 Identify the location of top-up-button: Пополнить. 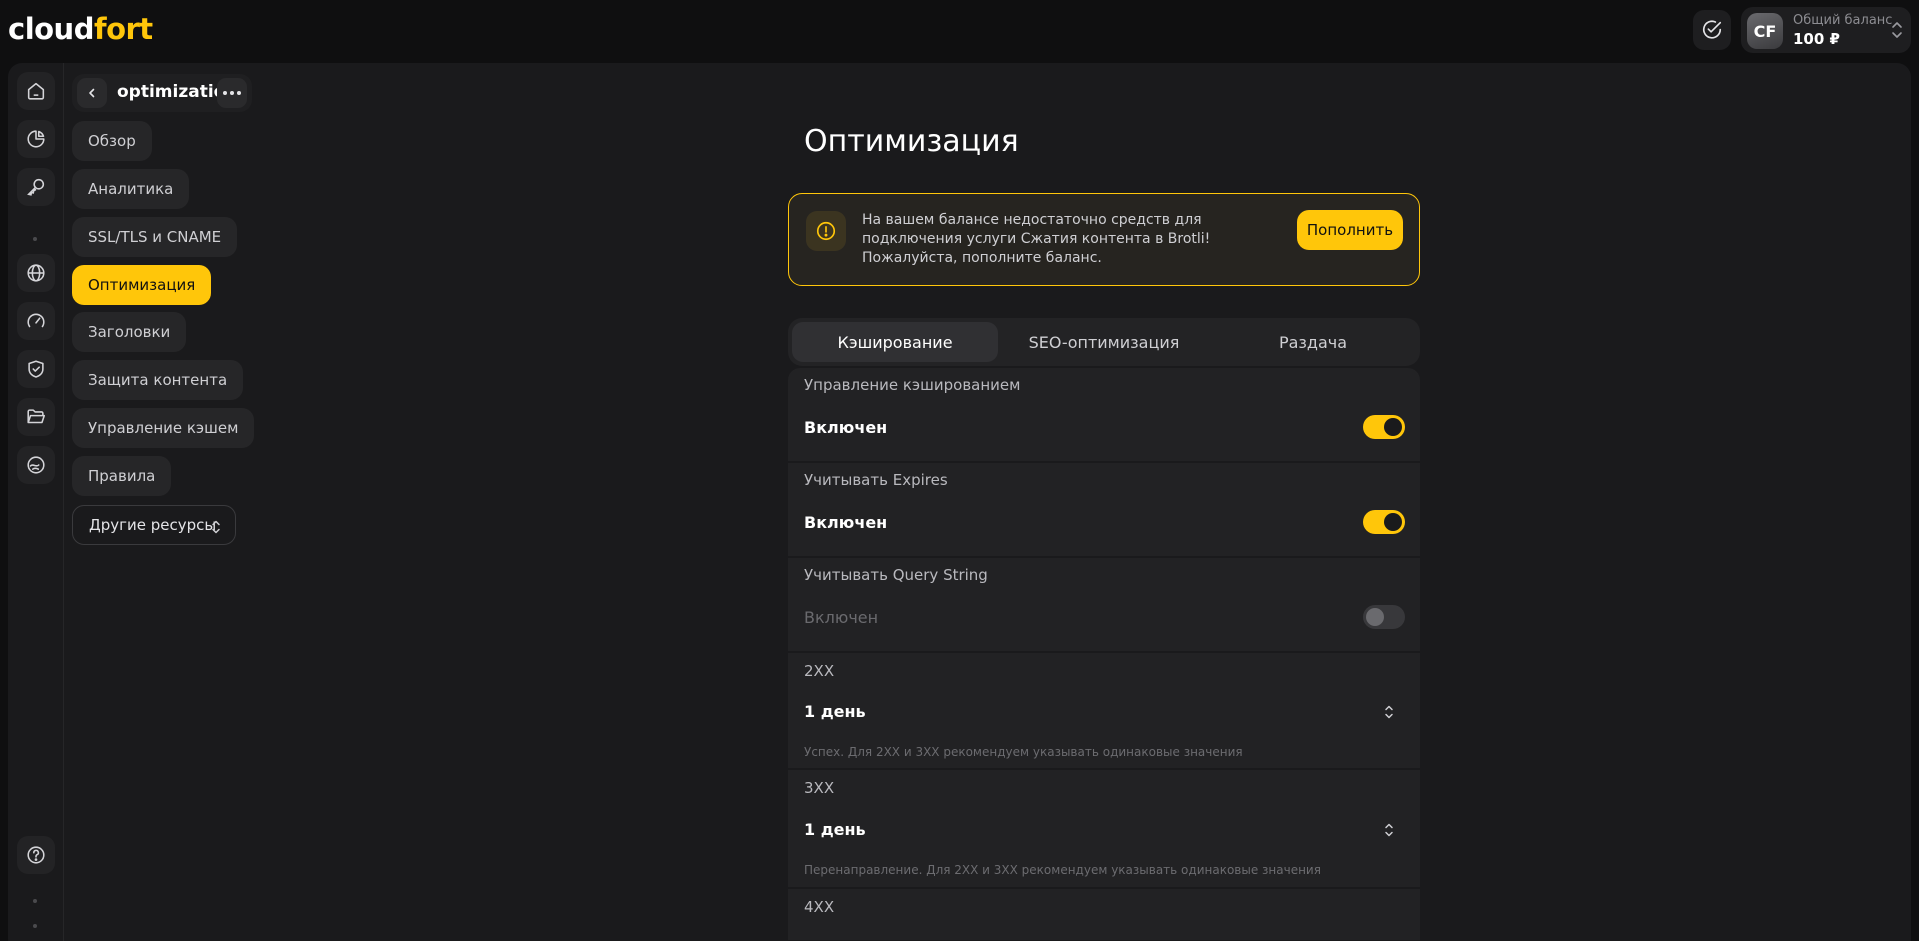
(1350, 230).